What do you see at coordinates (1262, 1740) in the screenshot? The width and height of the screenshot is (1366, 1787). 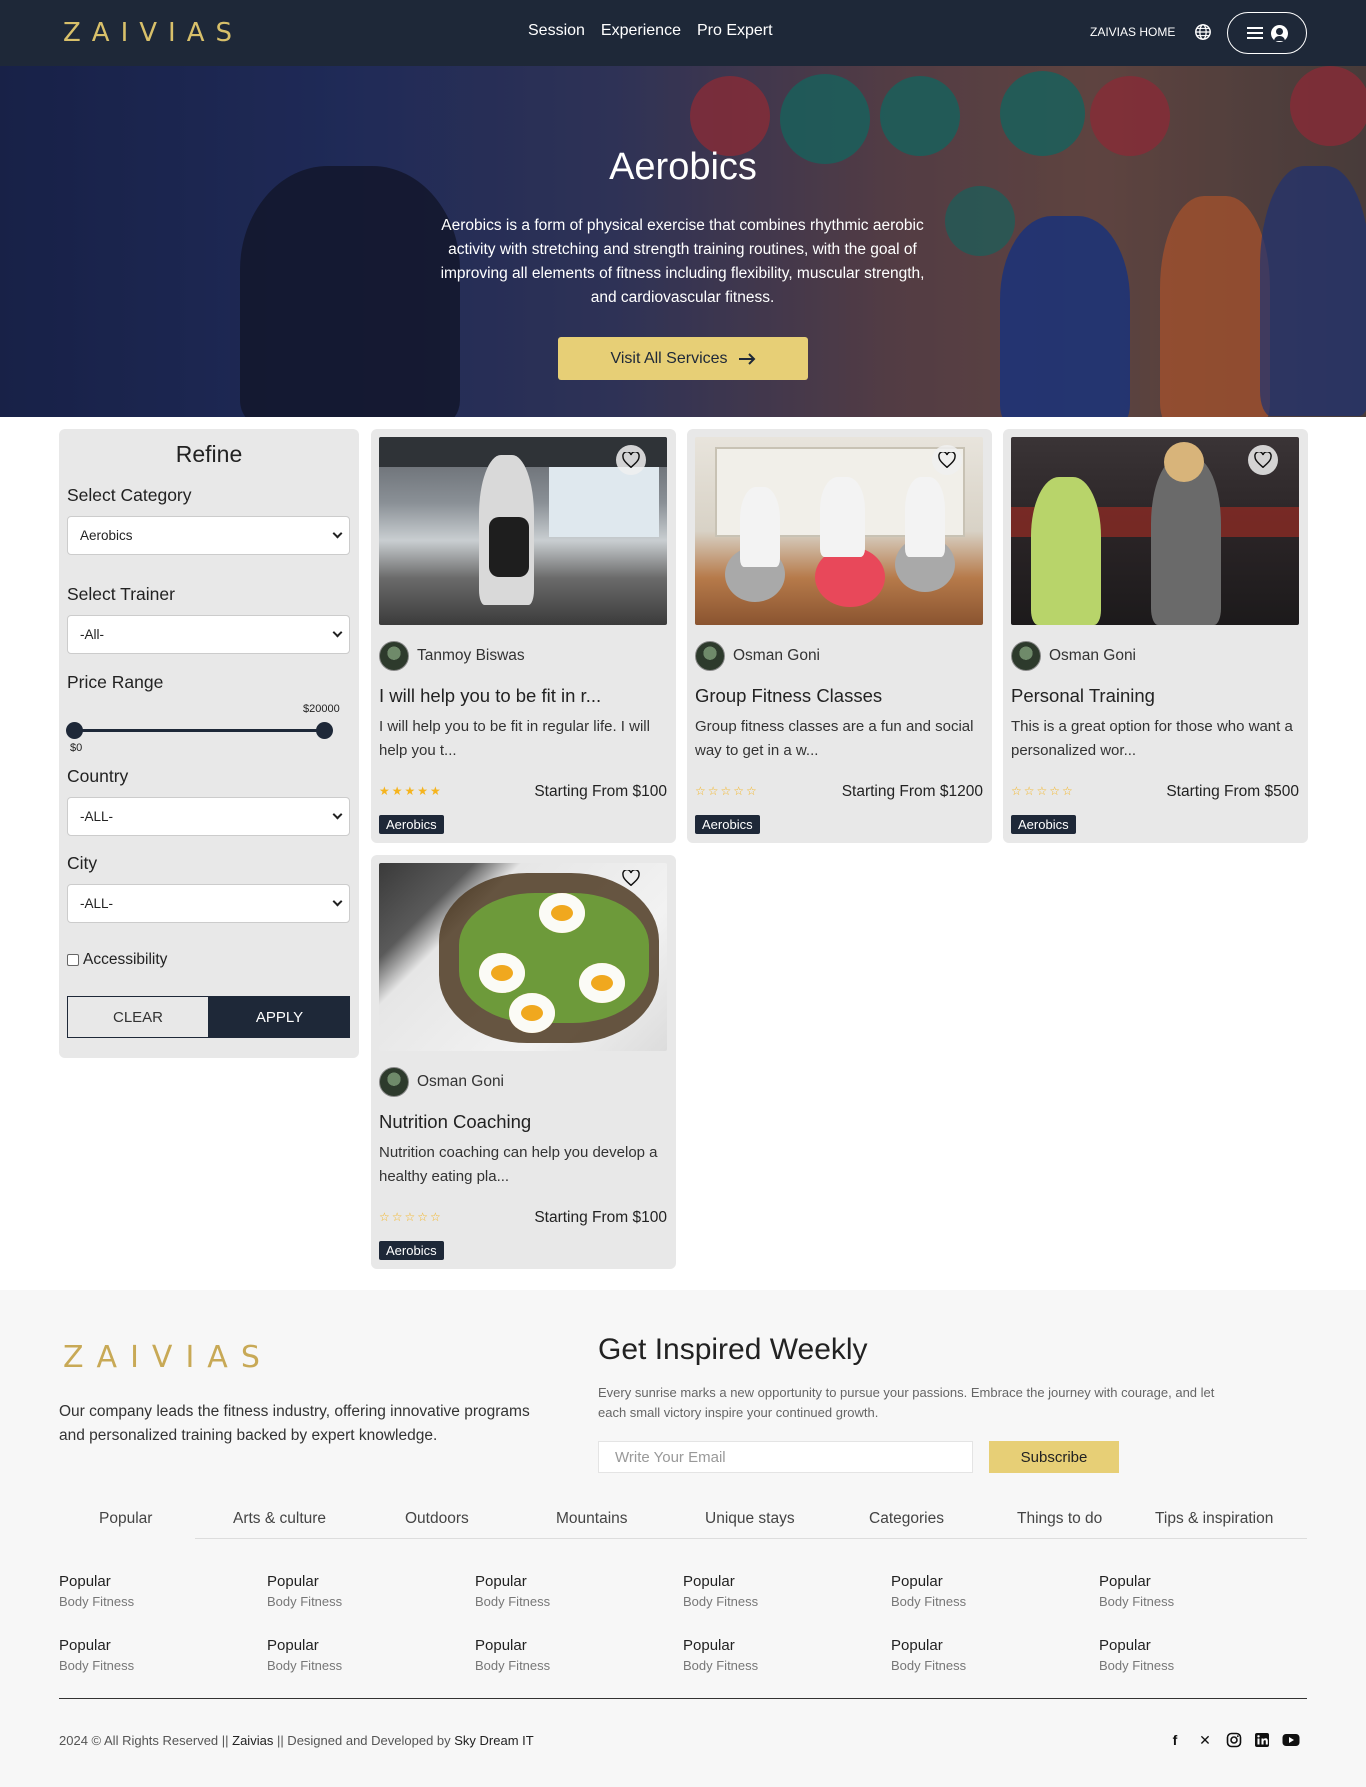 I see `linkedin-icon` at bounding box center [1262, 1740].